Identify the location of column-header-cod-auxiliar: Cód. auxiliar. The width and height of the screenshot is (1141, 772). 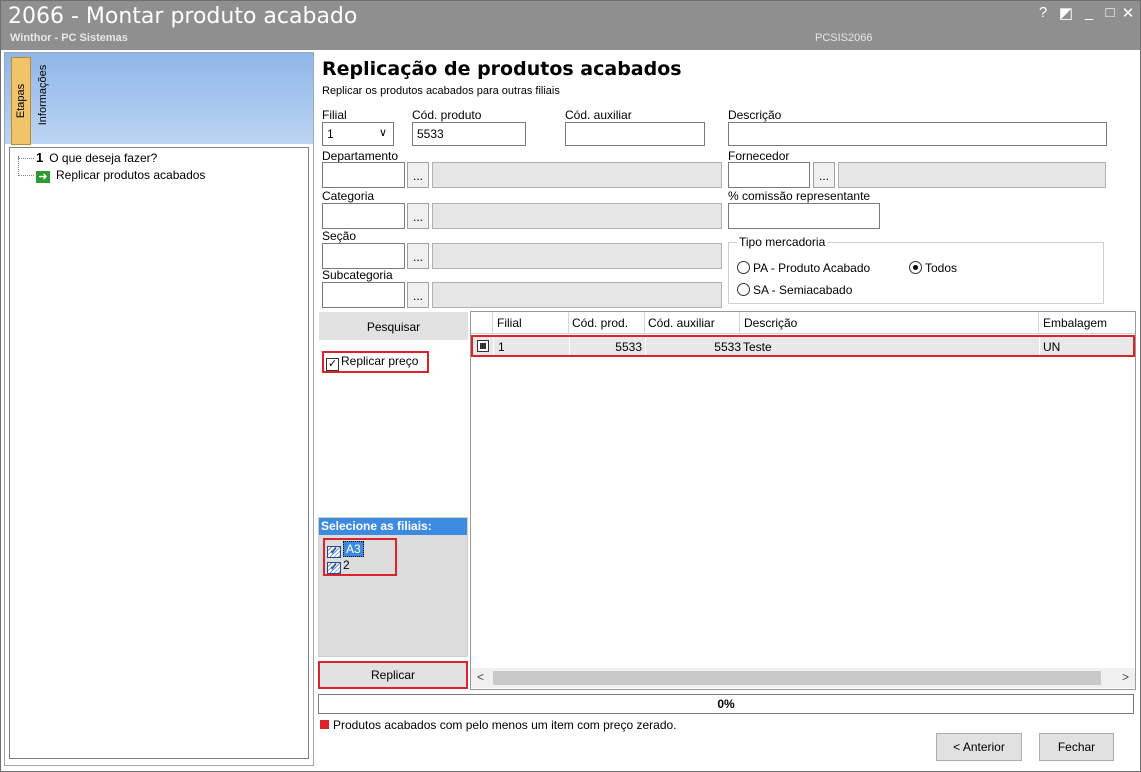
(681, 323).